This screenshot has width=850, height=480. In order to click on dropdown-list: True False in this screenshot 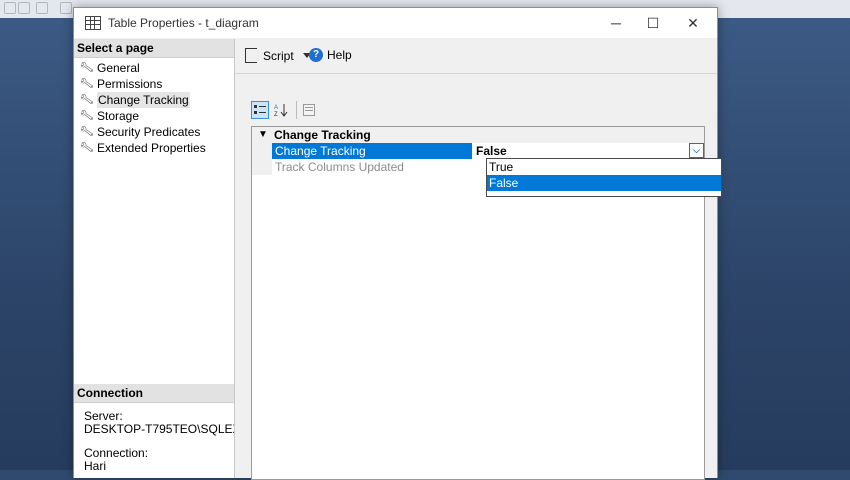, I will do `click(604, 177)`.